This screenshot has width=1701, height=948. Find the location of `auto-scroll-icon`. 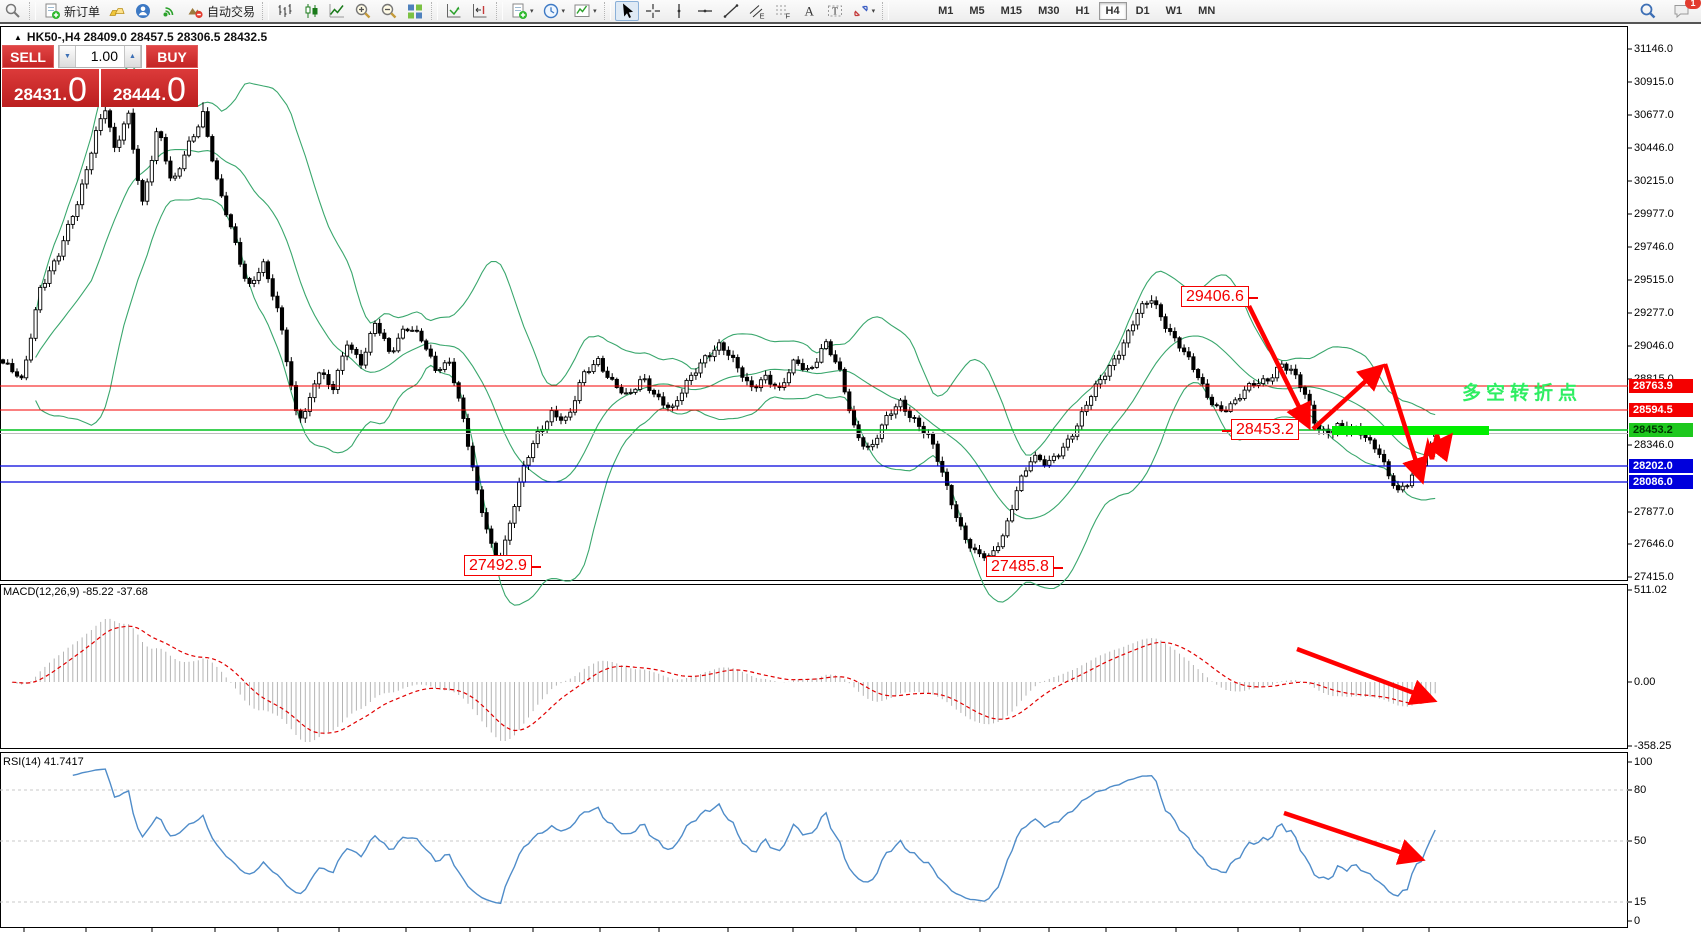

auto-scroll-icon is located at coordinates (454, 11).